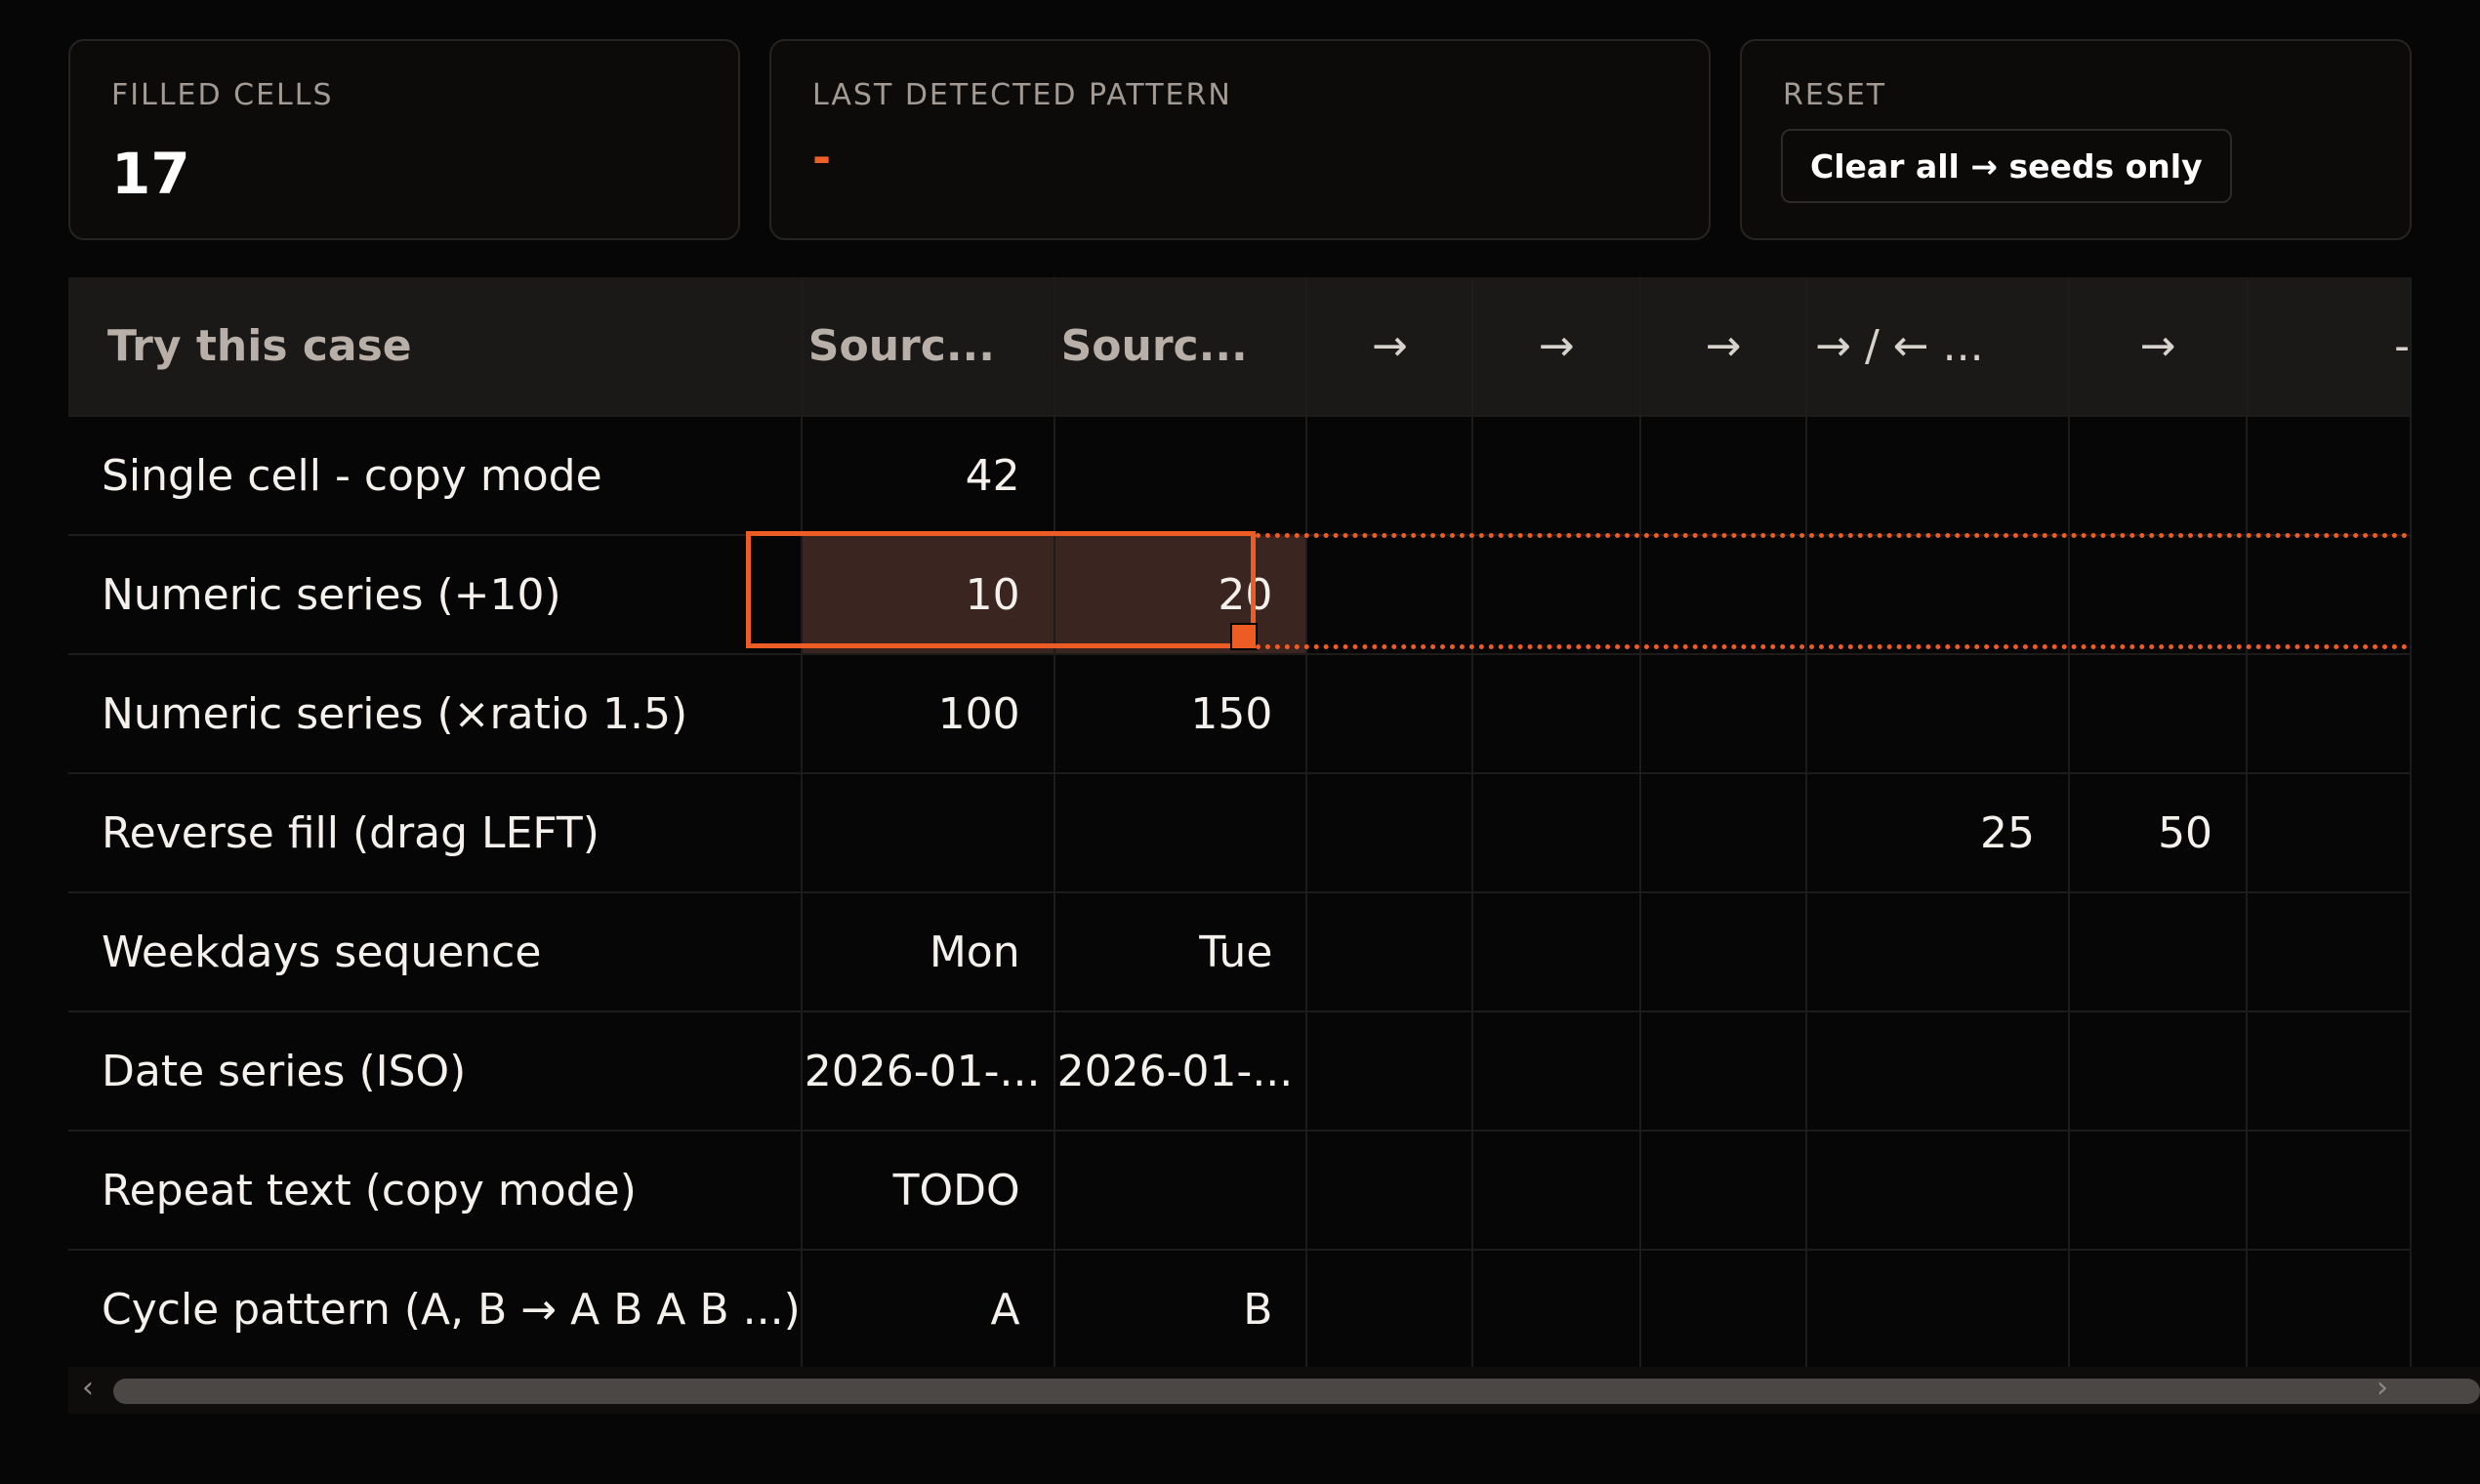 Image resolution: width=2480 pixels, height=1484 pixels. I want to click on grid-cell: A, so click(928, 1310).